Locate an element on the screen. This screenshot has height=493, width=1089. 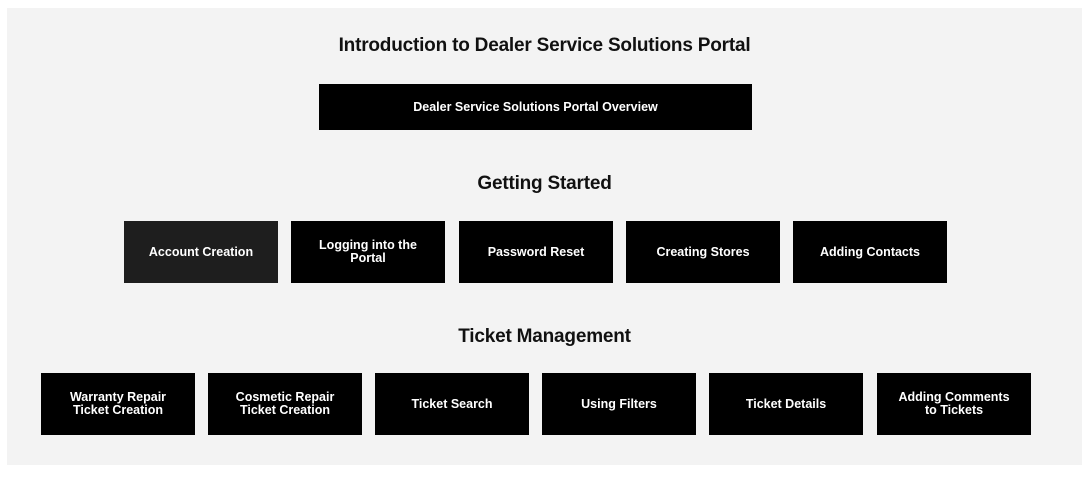
ticket-search-button: Ticket Search is located at coordinates (452, 404).